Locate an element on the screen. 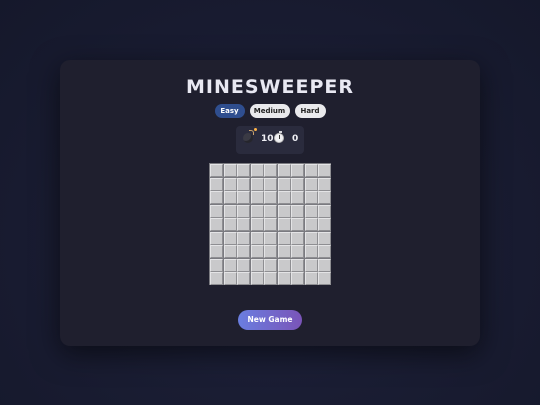 The width and height of the screenshot is (540, 405). mine-counter: 10 is located at coordinates (267, 139).